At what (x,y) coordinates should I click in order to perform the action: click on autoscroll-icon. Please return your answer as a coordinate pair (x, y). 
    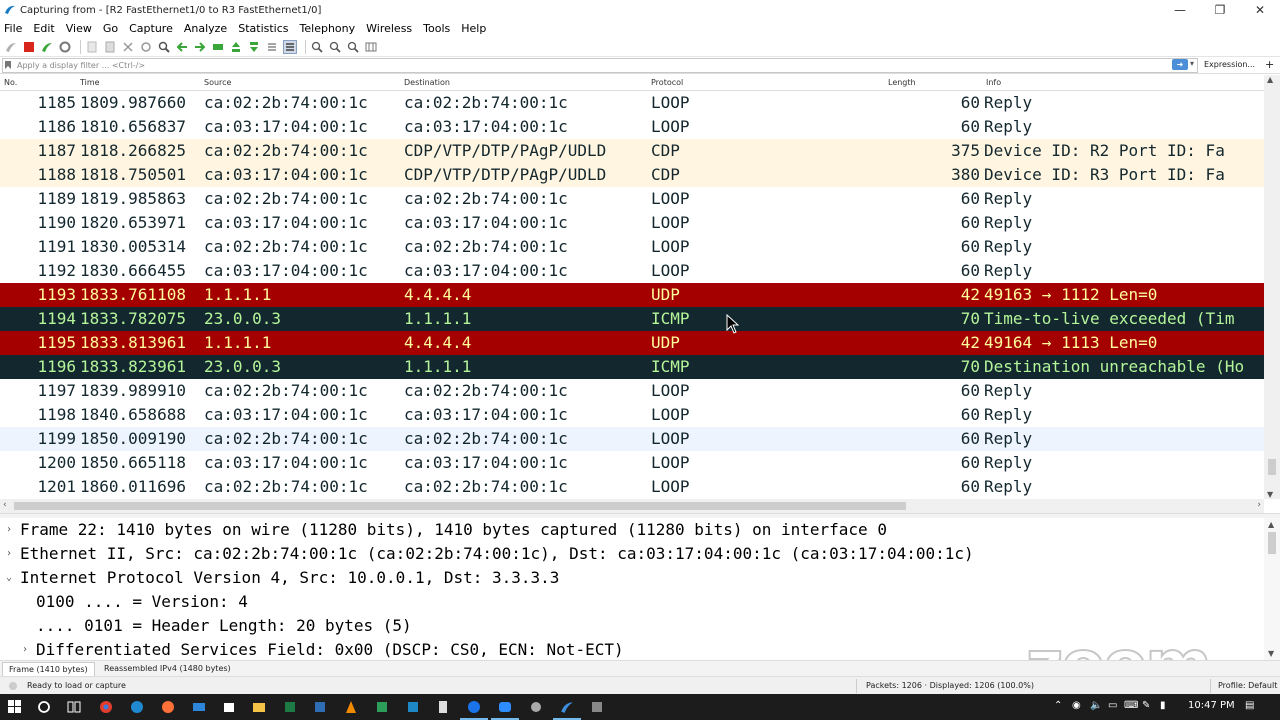
    Looking at the image, I should click on (272, 47).